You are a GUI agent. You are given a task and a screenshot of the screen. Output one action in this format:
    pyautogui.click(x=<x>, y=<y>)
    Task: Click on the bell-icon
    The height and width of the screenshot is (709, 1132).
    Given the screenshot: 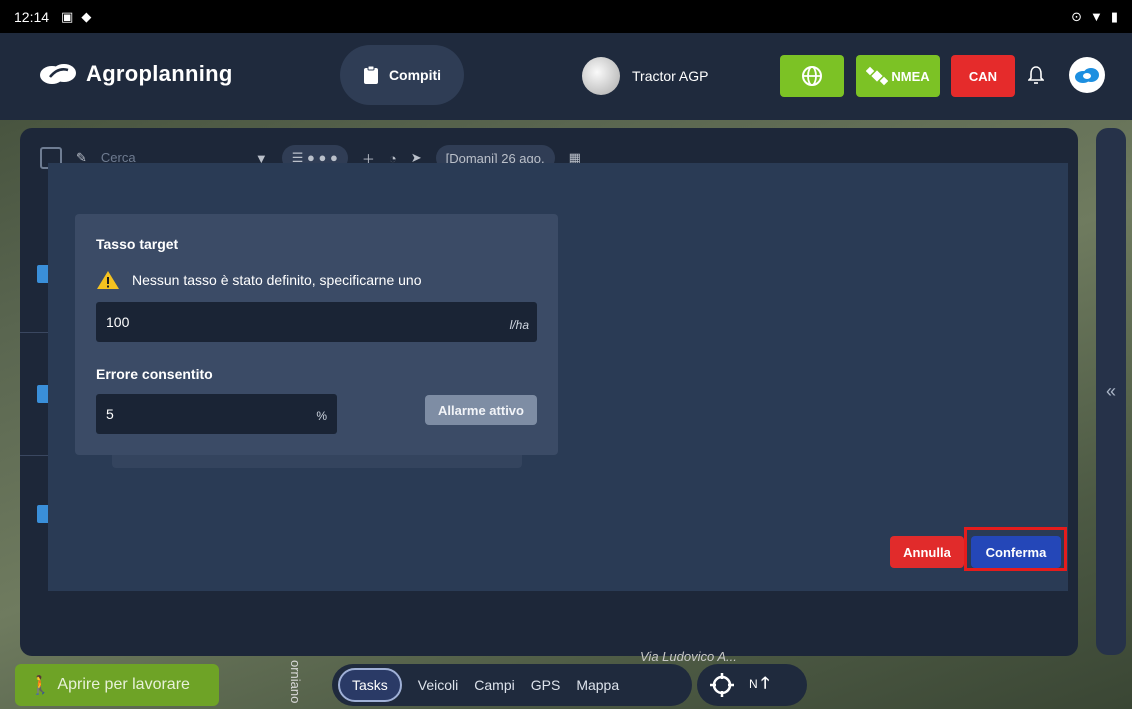 What is the action you would take?
    pyautogui.click(x=1036, y=75)
    